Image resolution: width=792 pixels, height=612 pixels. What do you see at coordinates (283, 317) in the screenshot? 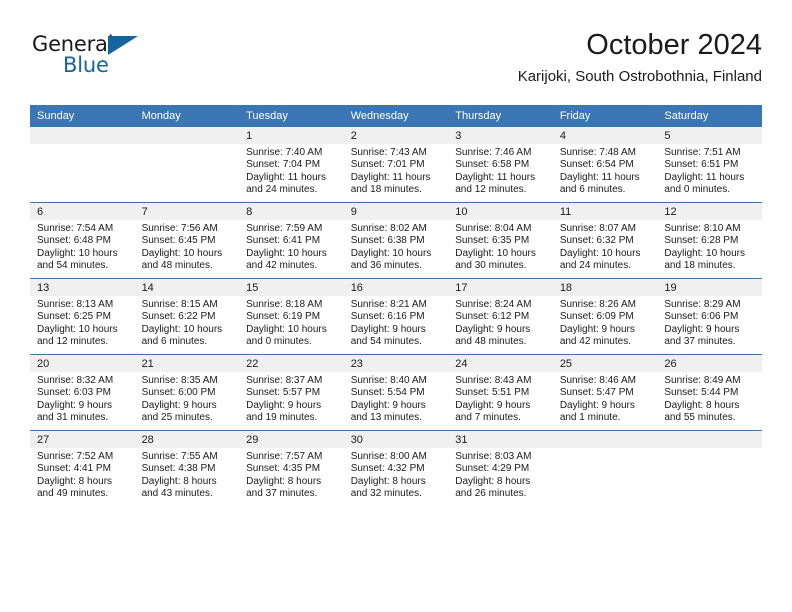
I see `sunset-text: Sunset: 6:19 PM` at bounding box center [283, 317].